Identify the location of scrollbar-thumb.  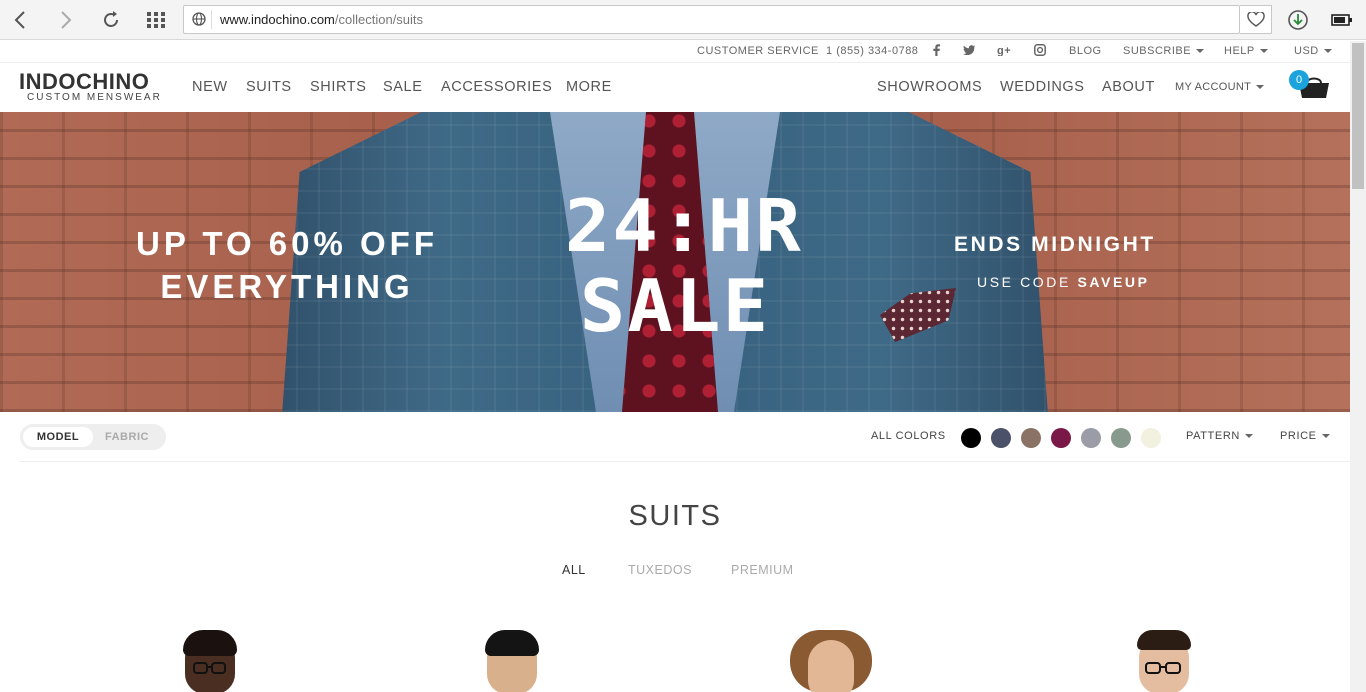
(1358, 116).